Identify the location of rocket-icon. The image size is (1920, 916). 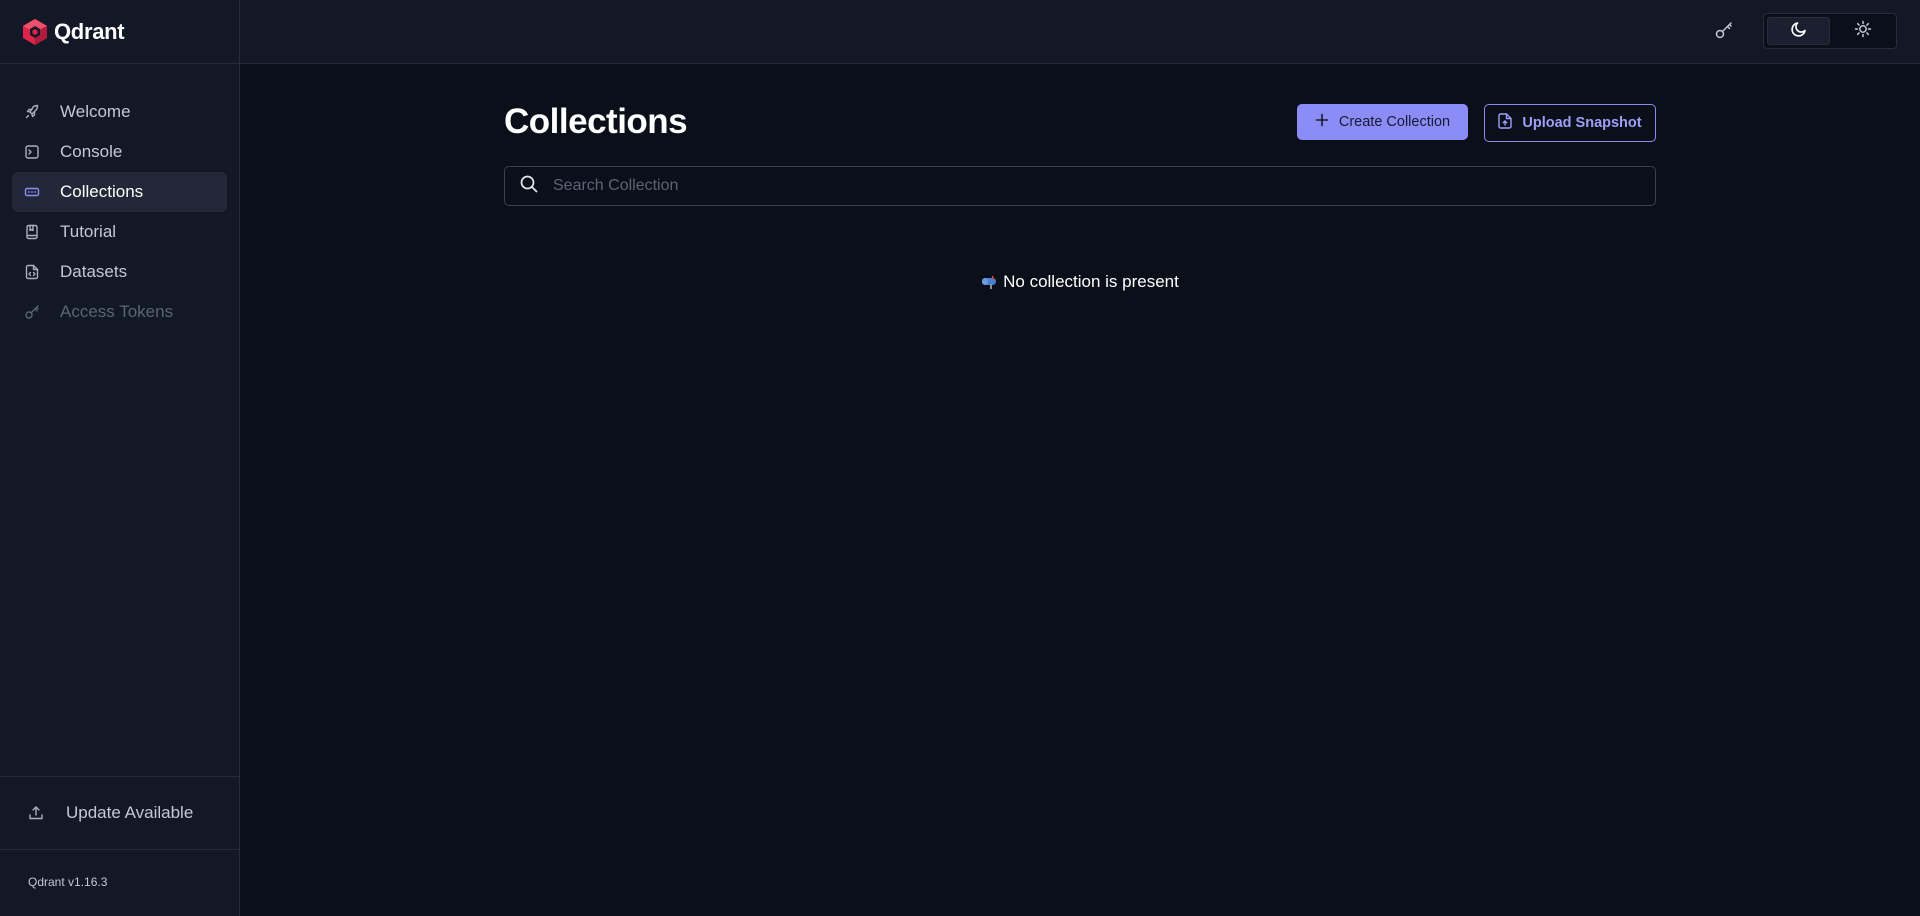
(32, 112).